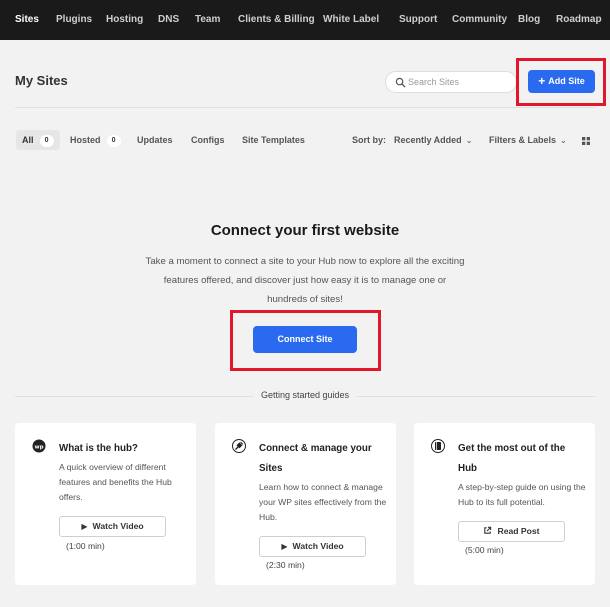  What do you see at coordinates (369, 140) in the screenshot?
I see `sort-by-label: Sort by:` at bounding box center [369, 140].